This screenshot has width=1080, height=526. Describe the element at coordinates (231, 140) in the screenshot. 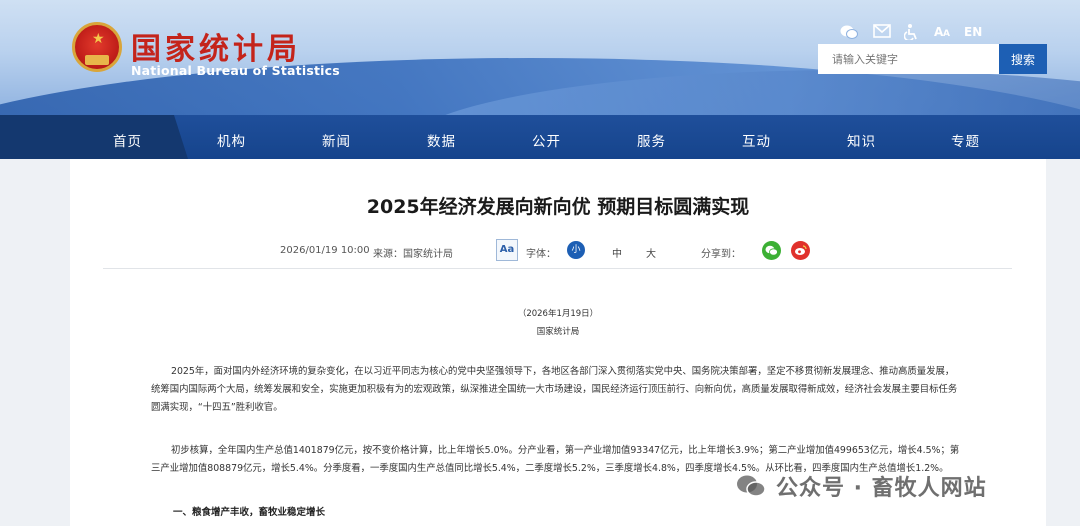

I see `nav-item-organization: 机构` at that location.